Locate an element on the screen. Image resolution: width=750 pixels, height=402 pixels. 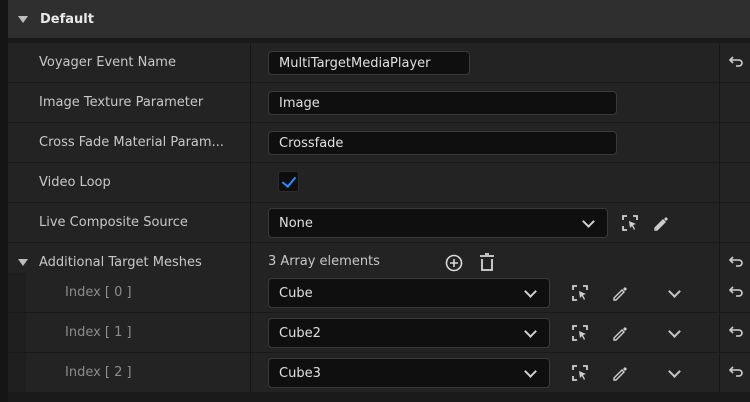
property-row-image-texture-parameter: Image Texture Parameter Image is located at coordinates (379, 103).